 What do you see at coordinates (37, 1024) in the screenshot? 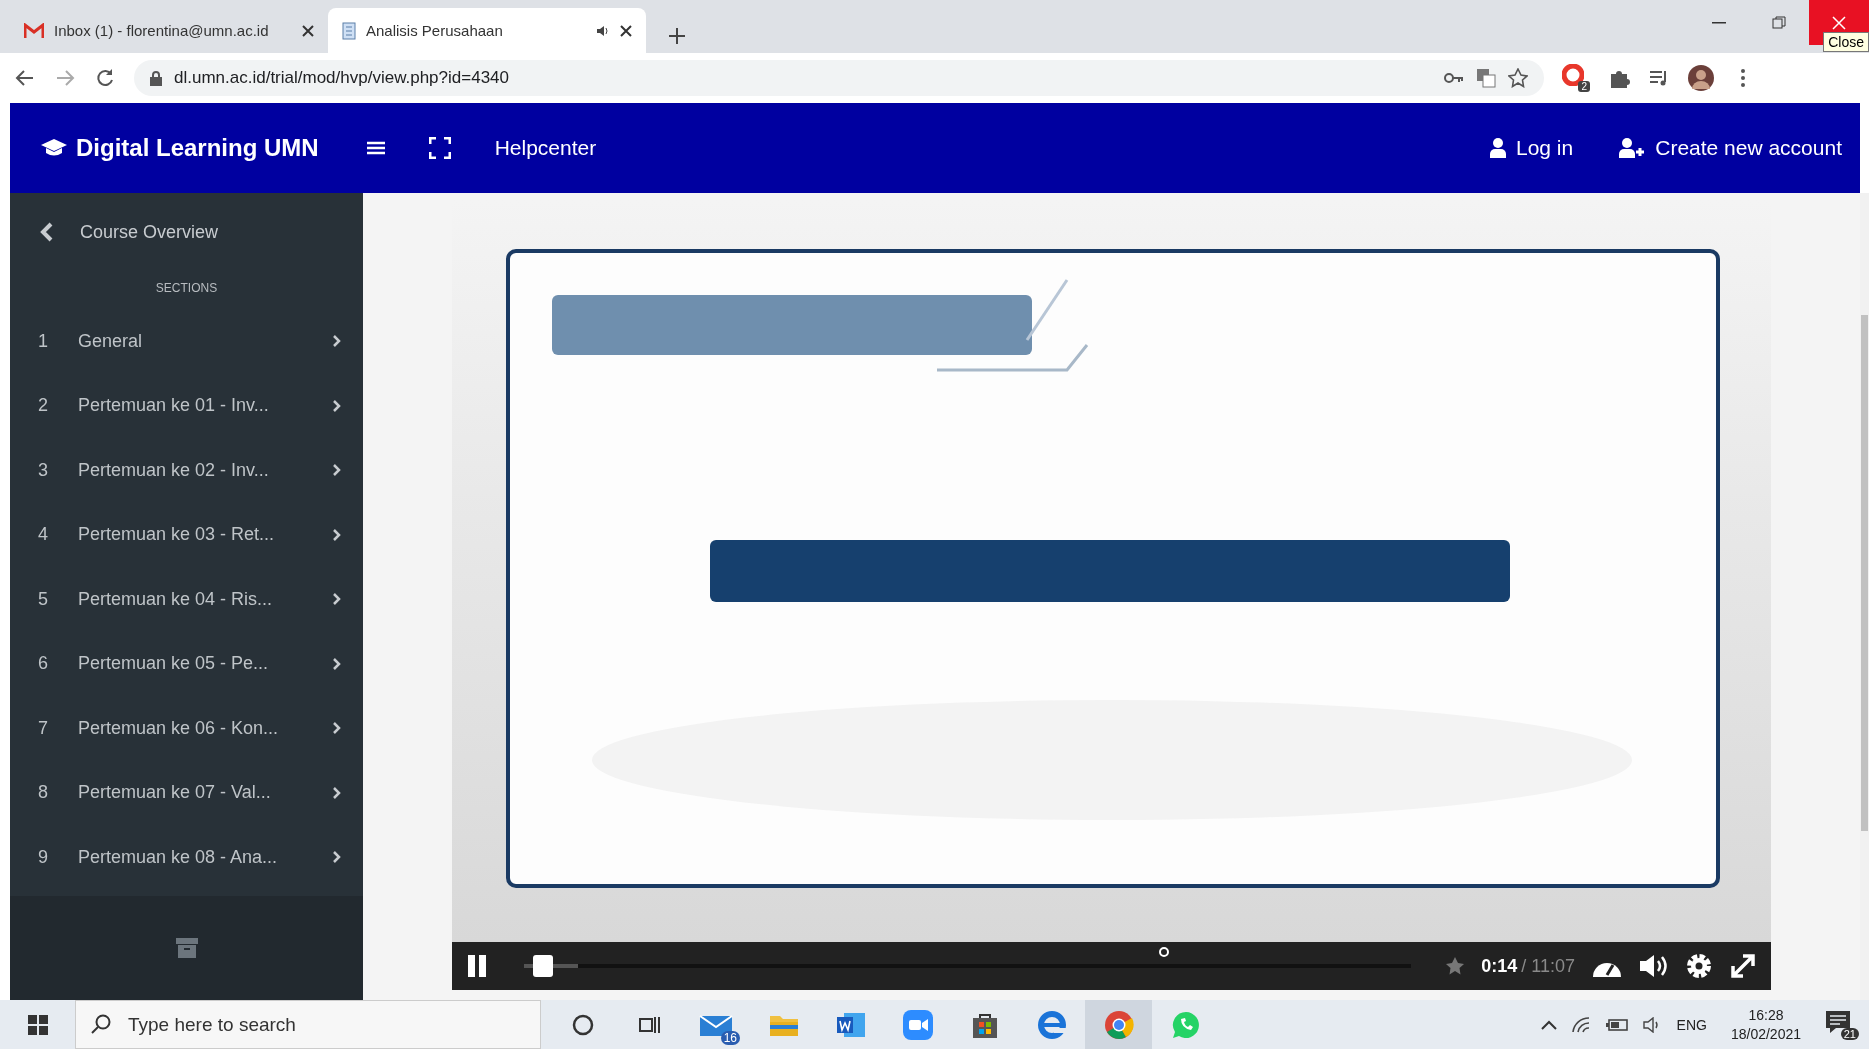
I see `windows-icon` at bounding box center [37, 1024].